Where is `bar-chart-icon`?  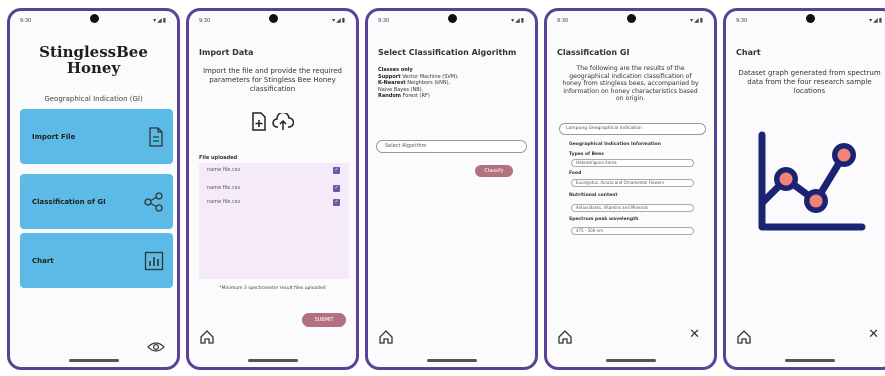
bar-chart-icon is located at coordinates (154, 260).